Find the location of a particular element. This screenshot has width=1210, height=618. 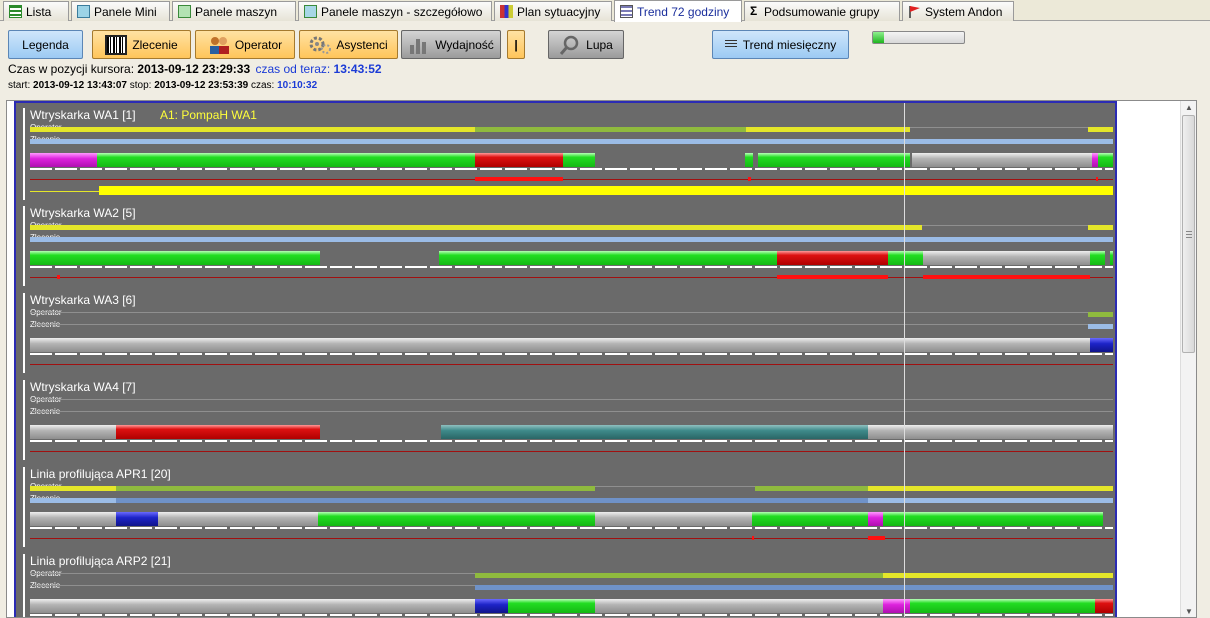

tab-panele-mini: Panele Mini is located at coordinates (120, 11).